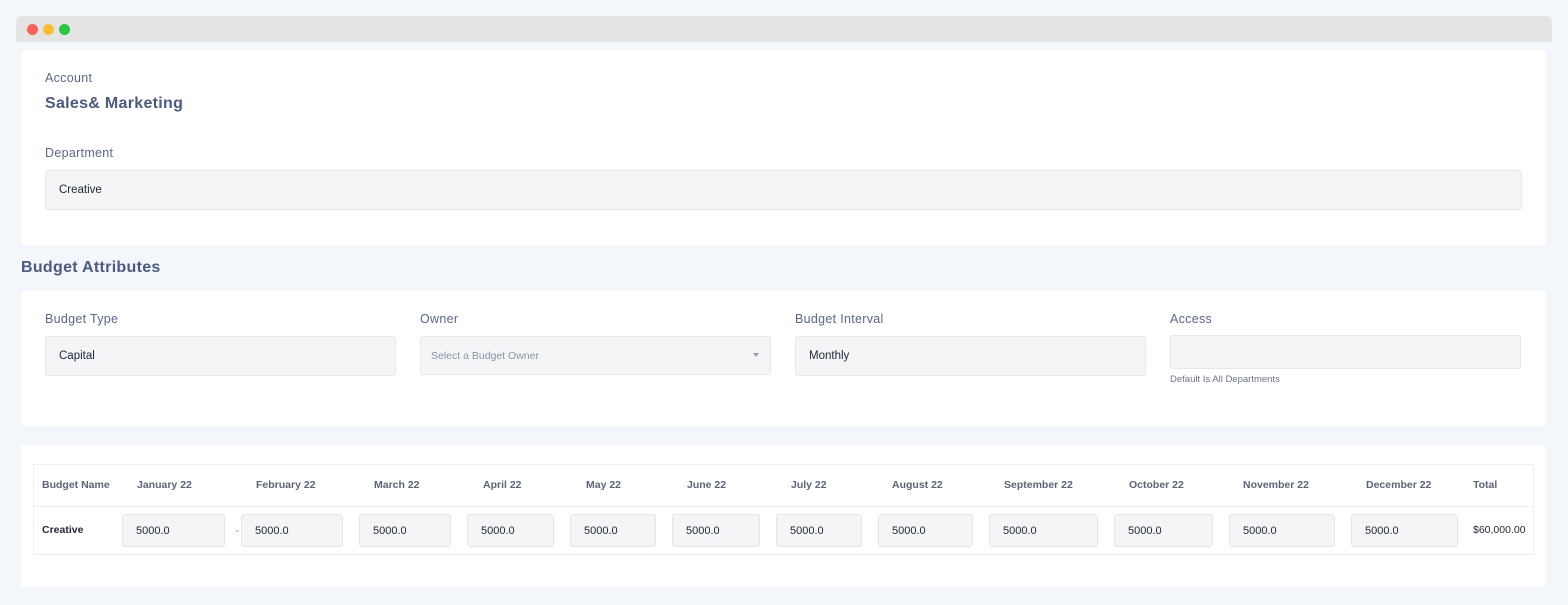 This screenshot has height=605, width=1568. I want to click on chevron-down-icon: ⌄, so click(237, 529).